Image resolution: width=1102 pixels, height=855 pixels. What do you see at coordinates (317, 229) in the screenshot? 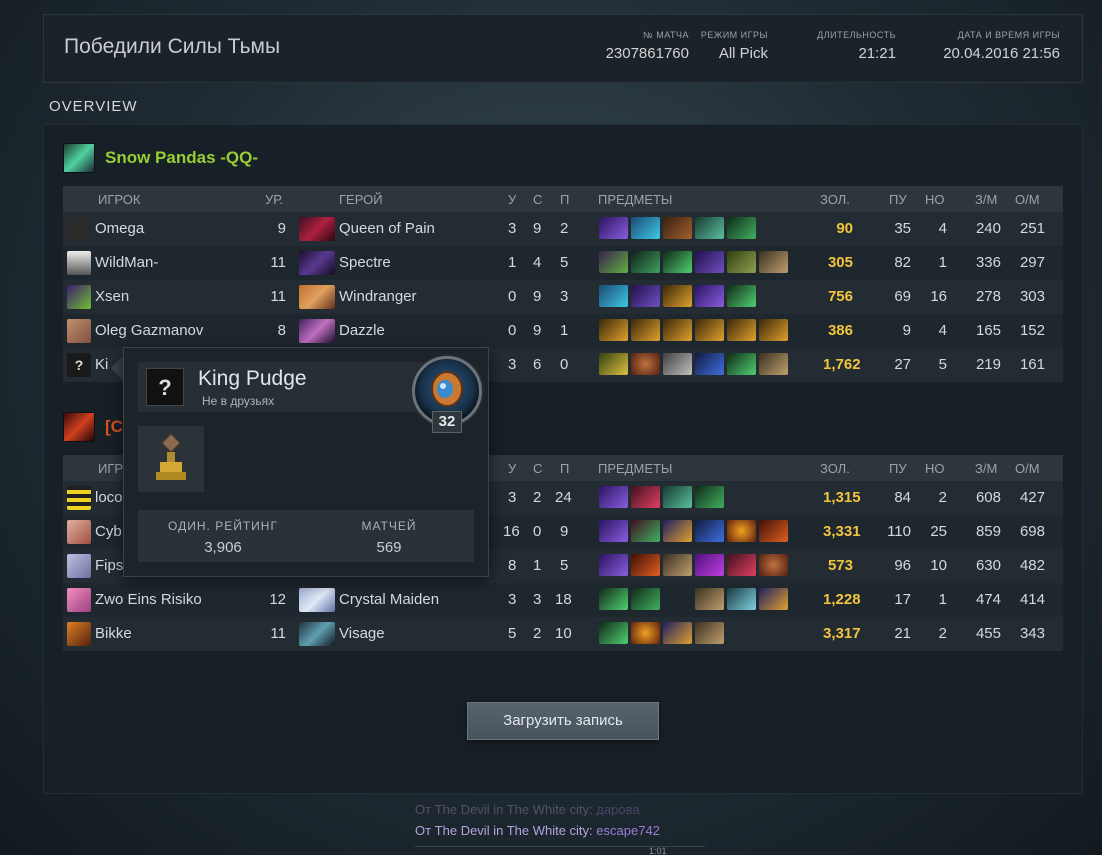
I see `hero-icon` at bounding box center [317, 229].